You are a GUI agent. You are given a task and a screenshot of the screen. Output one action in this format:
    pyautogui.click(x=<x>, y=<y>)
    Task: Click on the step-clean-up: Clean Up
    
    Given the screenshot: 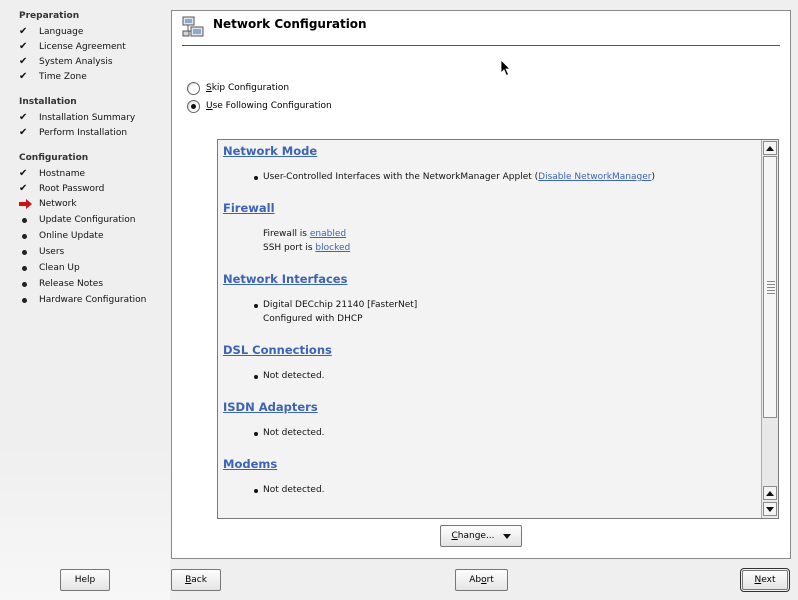 What is the action you would take?
    pyautogui.click(x=49, y=268)
    